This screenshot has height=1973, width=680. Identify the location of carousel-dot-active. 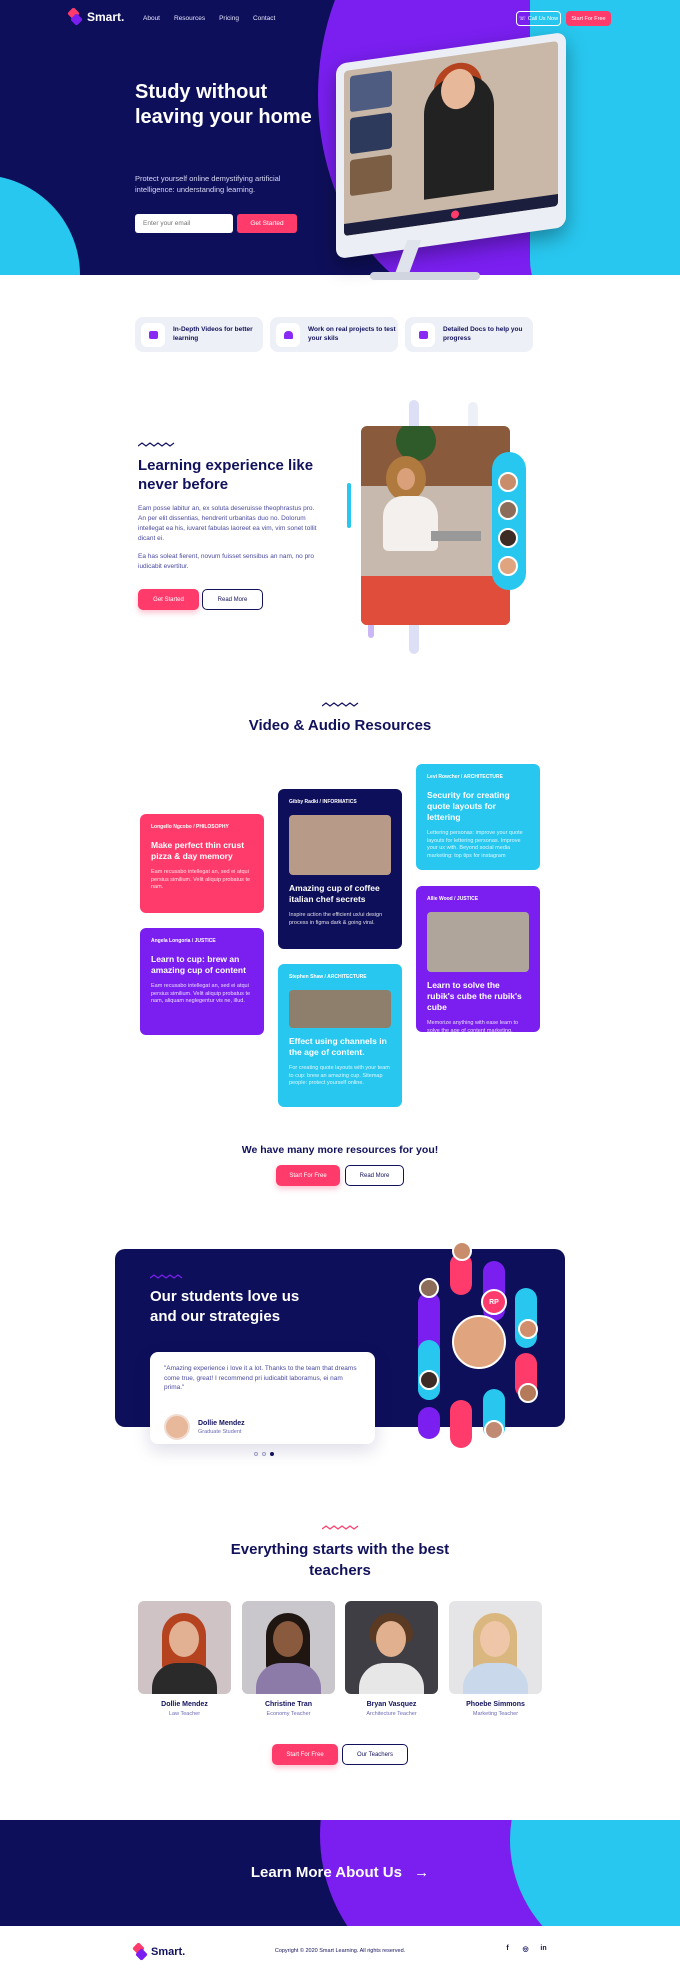
(272, 1454).